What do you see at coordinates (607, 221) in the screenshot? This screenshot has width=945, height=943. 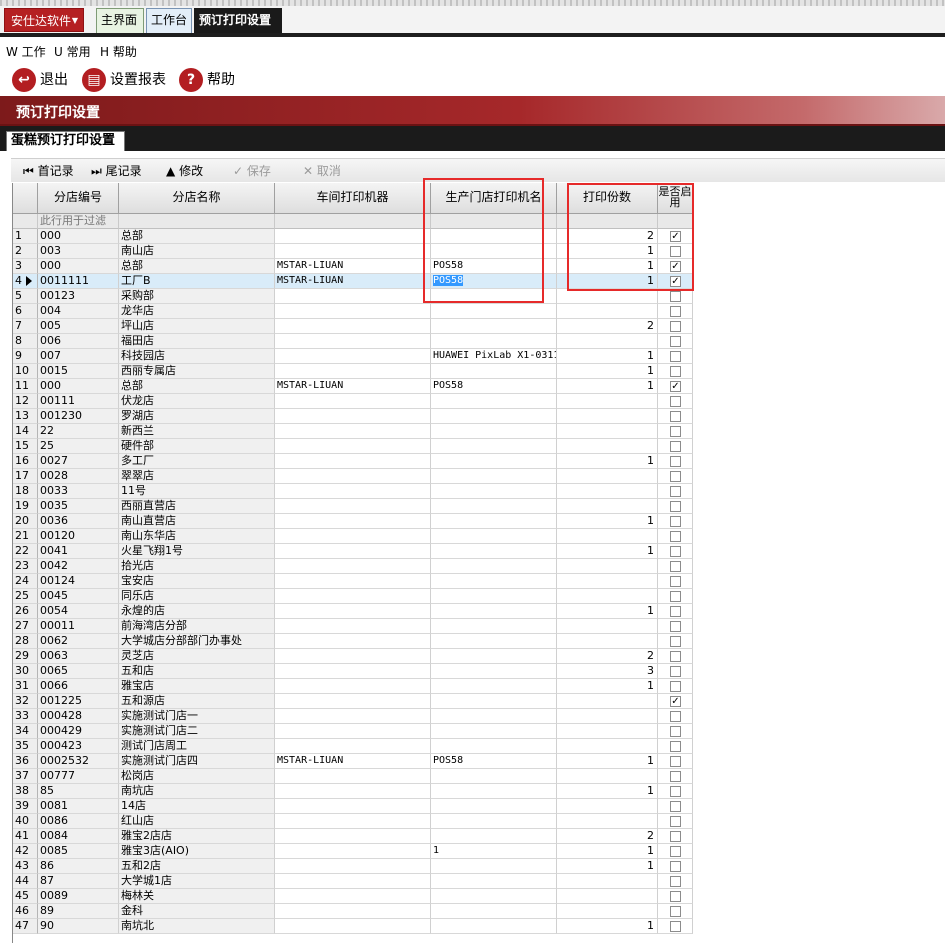 I see `filter-copies` at bounding box center [607, 221].